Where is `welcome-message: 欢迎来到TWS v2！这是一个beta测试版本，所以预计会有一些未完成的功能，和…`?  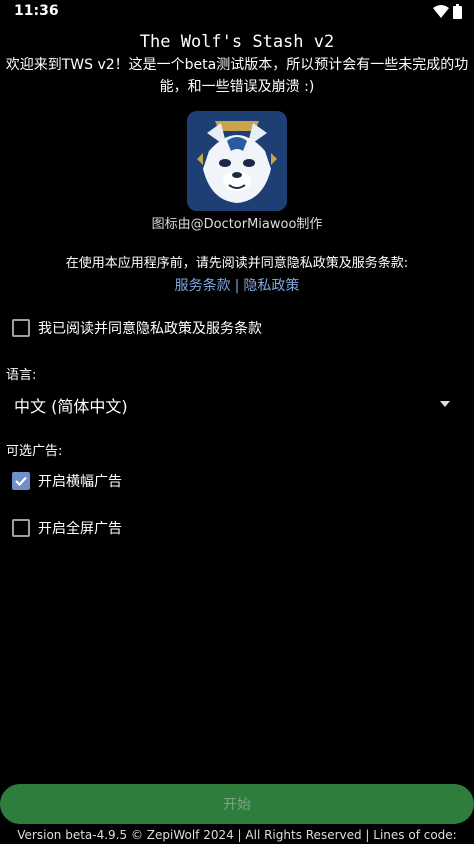
welcome-message: 欢迎来到TWS v2！这是一个beta测试版本，所以预计会有一些未完成的功能，和… is located at coordinates (237, 76).